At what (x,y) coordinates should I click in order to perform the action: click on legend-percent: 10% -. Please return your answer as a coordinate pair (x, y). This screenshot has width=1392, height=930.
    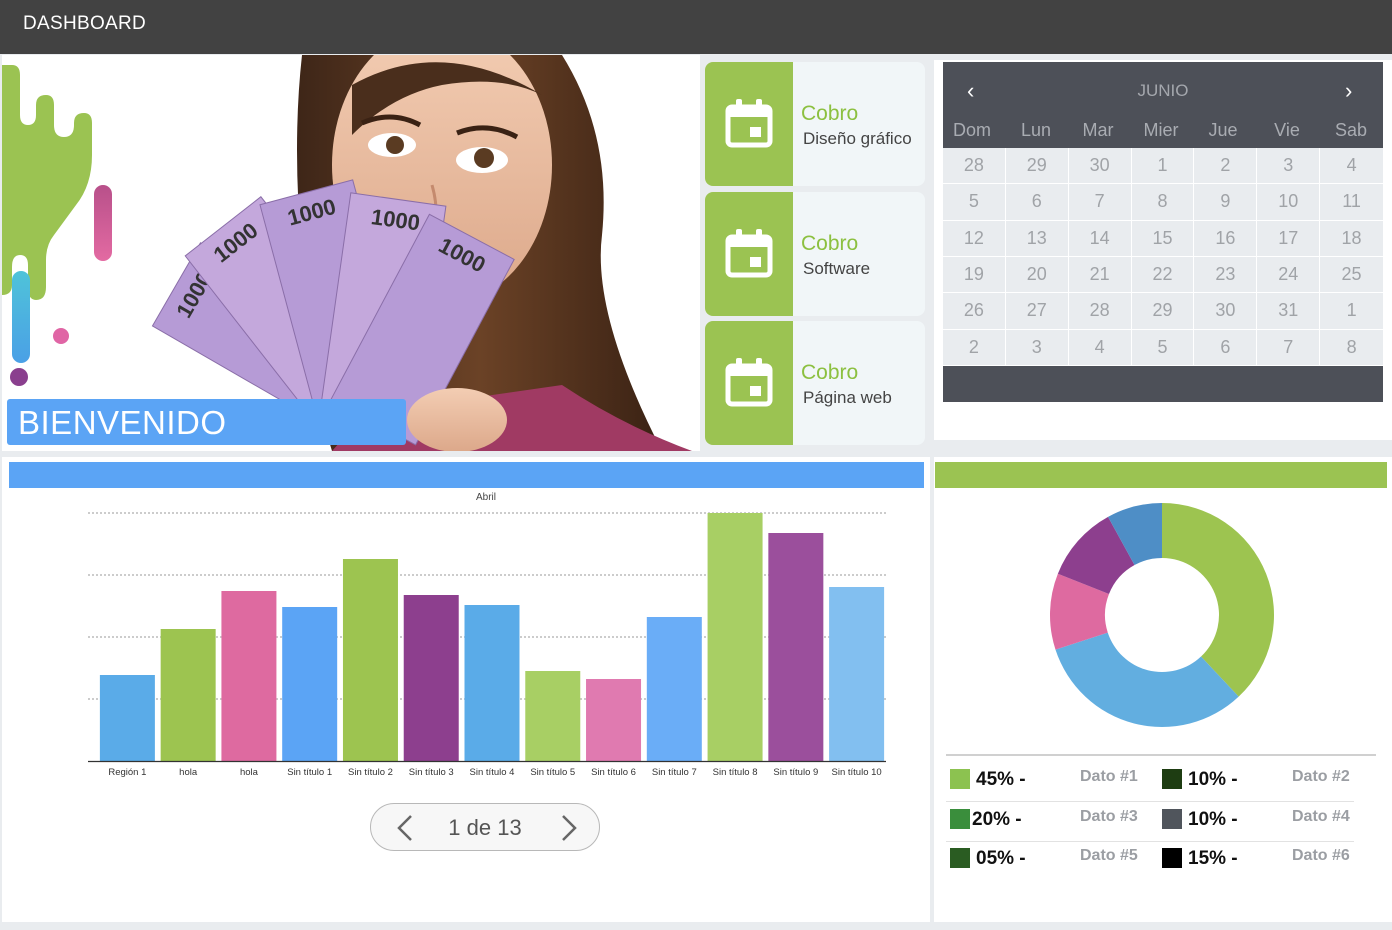
    Looking at the image, I should click on (1213, 819).